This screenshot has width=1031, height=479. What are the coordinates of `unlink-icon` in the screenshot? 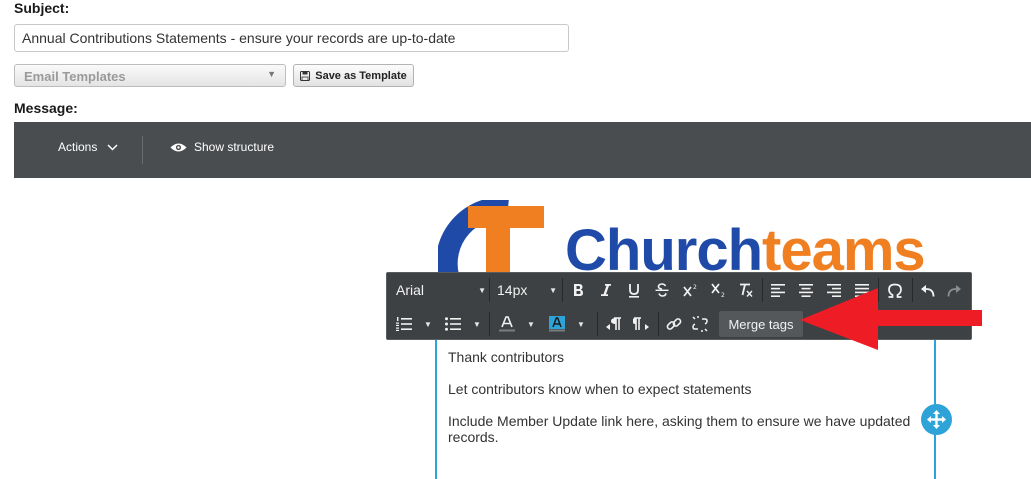 It's located at (700, 324).